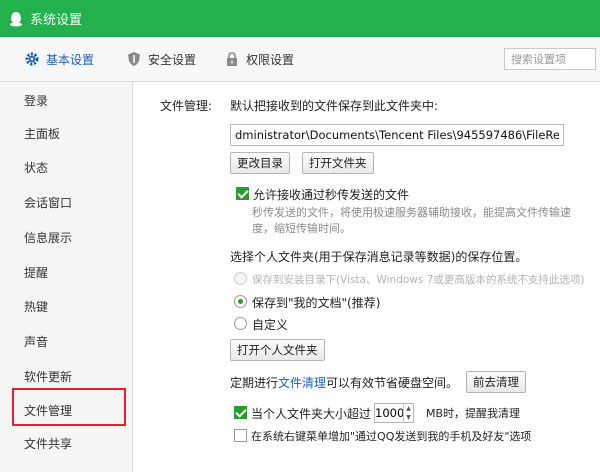 This screenshot has height=472, width=600. What do you see at coordinates (254, 383) in the screenshot?
I see `cleanup-prefix: 定期进行` at bounding box center [254, 383].